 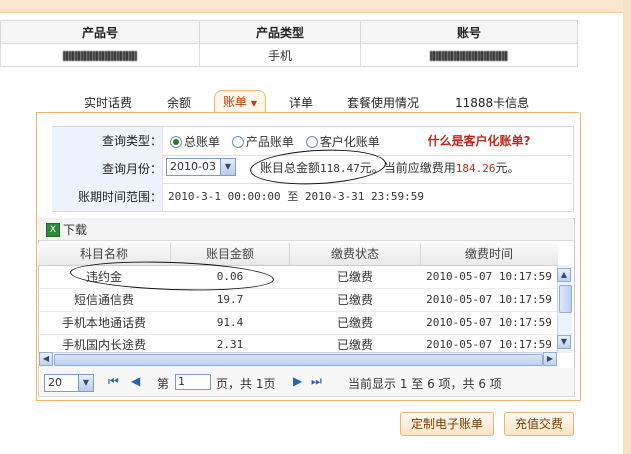 What do you see at coordinates (135, 381) in the screenshot?
I see `prev-page-icon: ◀` at bounding box center [135, 381].